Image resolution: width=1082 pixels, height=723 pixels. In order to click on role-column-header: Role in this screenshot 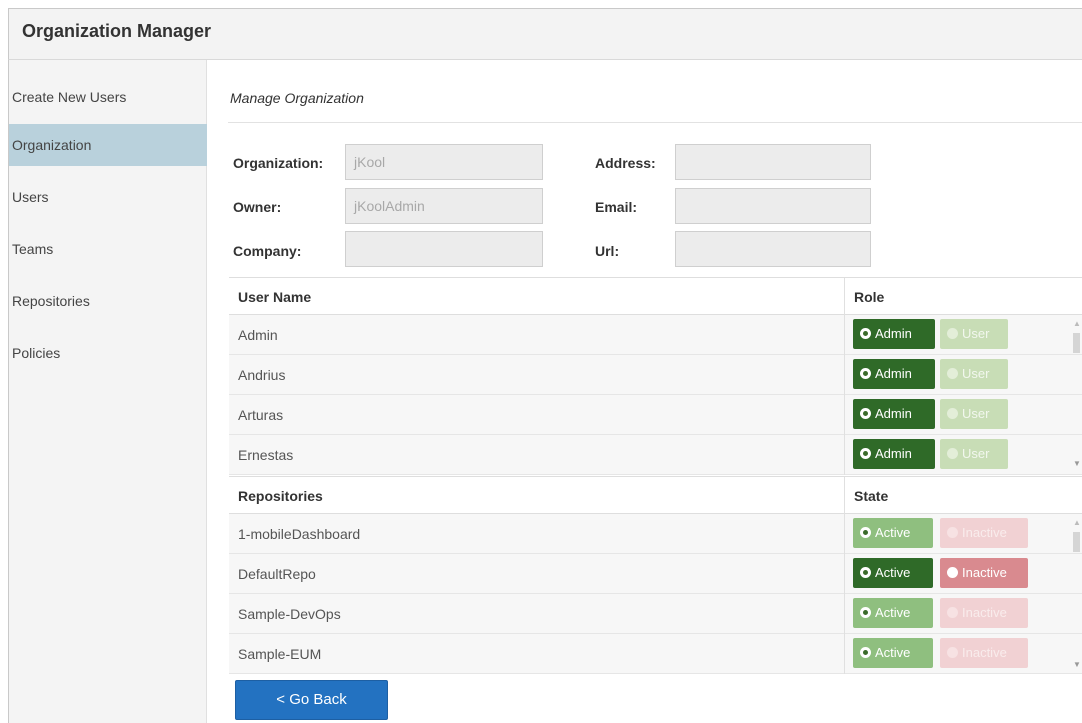, I will do `click(869, 297)`.